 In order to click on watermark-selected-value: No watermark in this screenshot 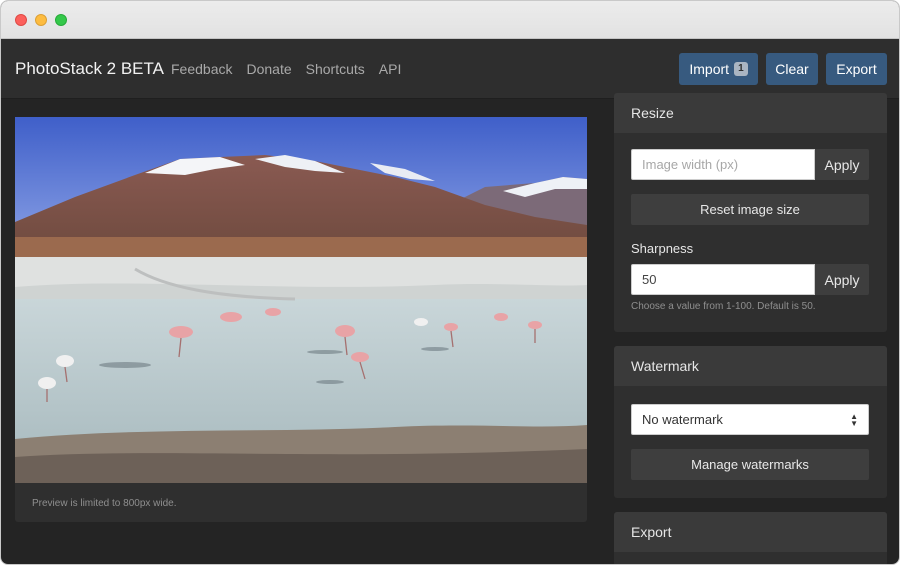, I will do `click(682, 419)`.